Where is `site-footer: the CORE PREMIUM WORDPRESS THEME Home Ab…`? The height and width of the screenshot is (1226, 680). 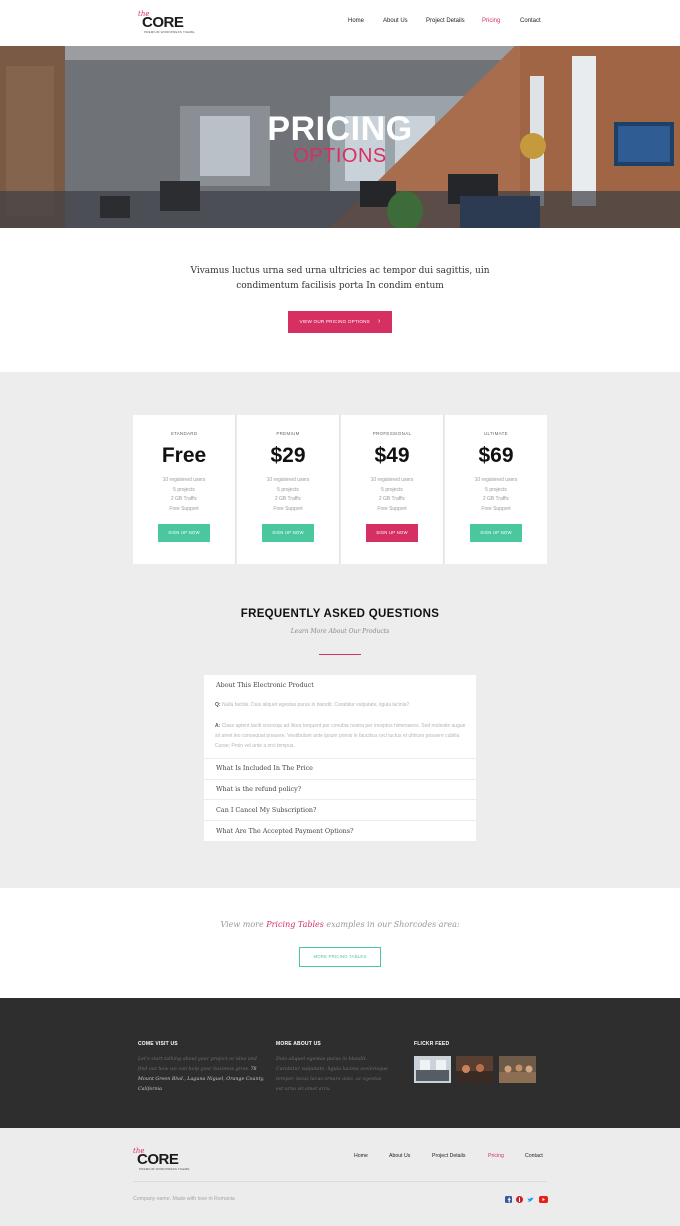
site-footer: the CORE PREMIUM WORDPRESS THEME Home Ab… is located at coordinates (340, 1177).